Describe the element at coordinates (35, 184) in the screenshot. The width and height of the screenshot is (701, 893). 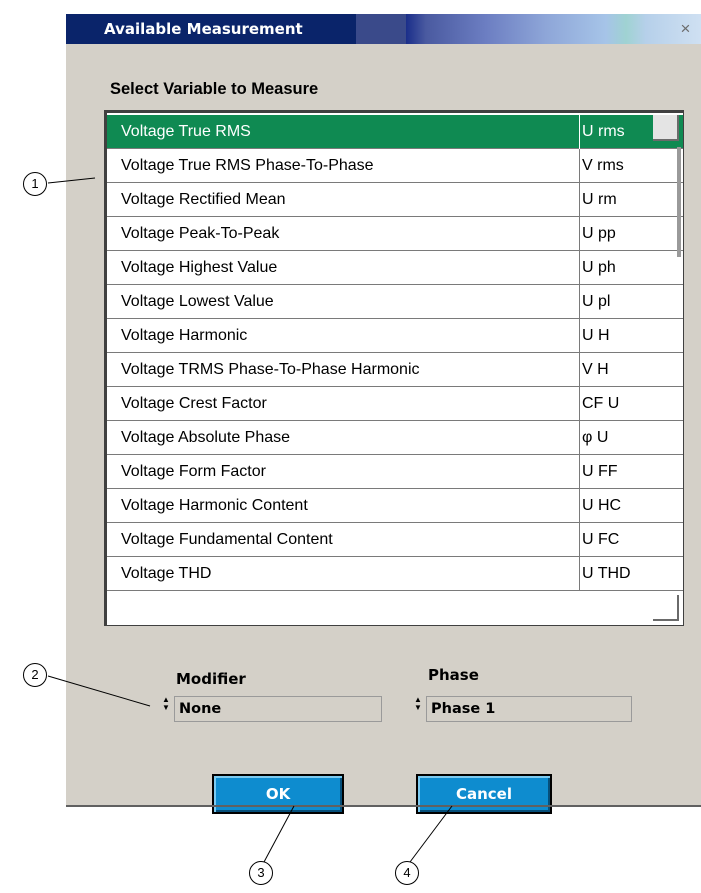
I see `callout-1: 1` at that location.